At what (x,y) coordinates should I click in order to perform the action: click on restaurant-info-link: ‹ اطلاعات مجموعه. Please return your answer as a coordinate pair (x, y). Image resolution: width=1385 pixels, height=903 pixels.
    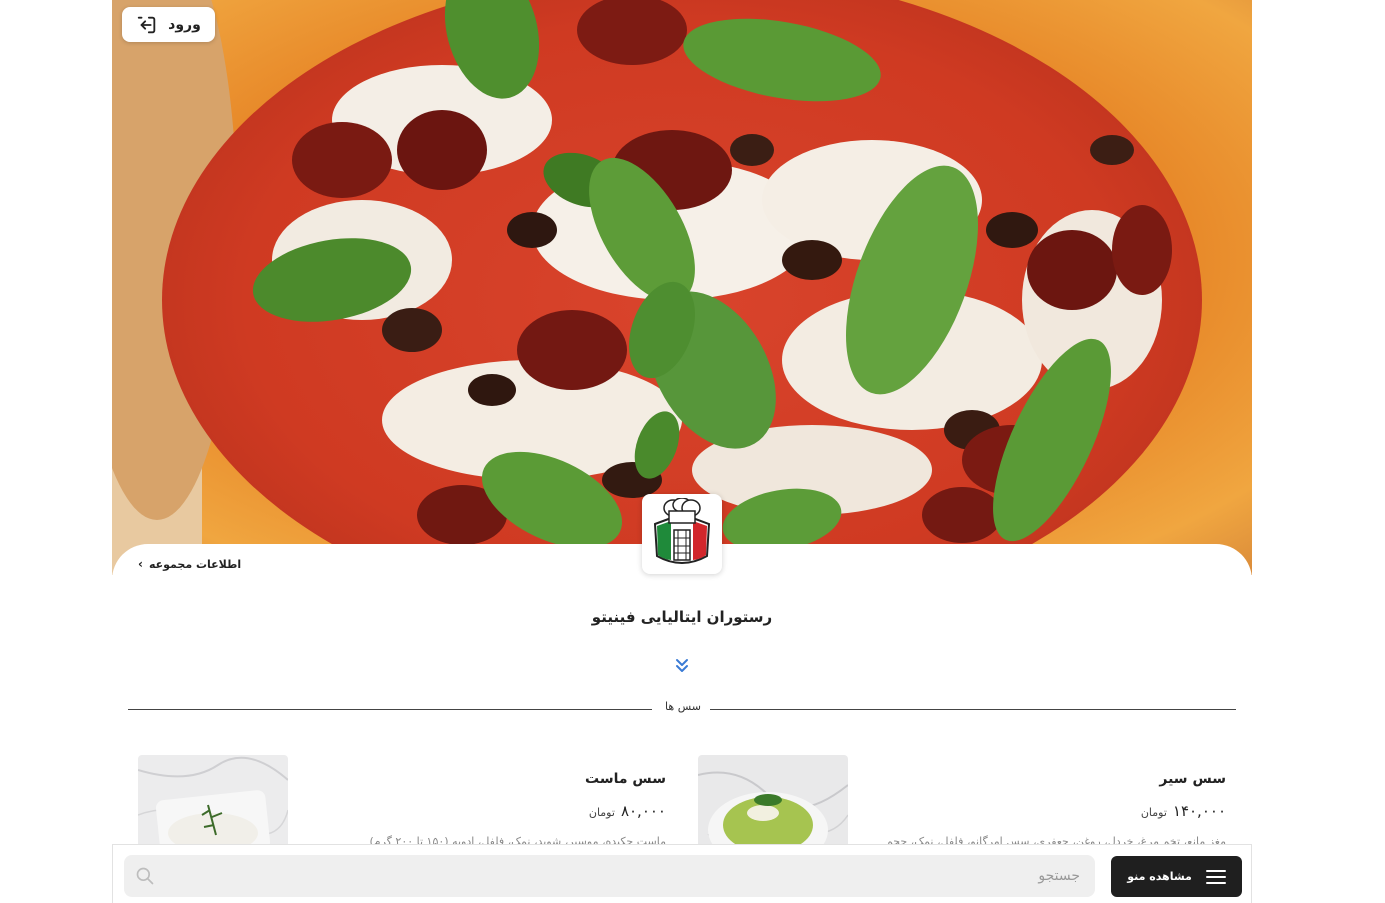
    Looking at the image, I should click on (189, 564).